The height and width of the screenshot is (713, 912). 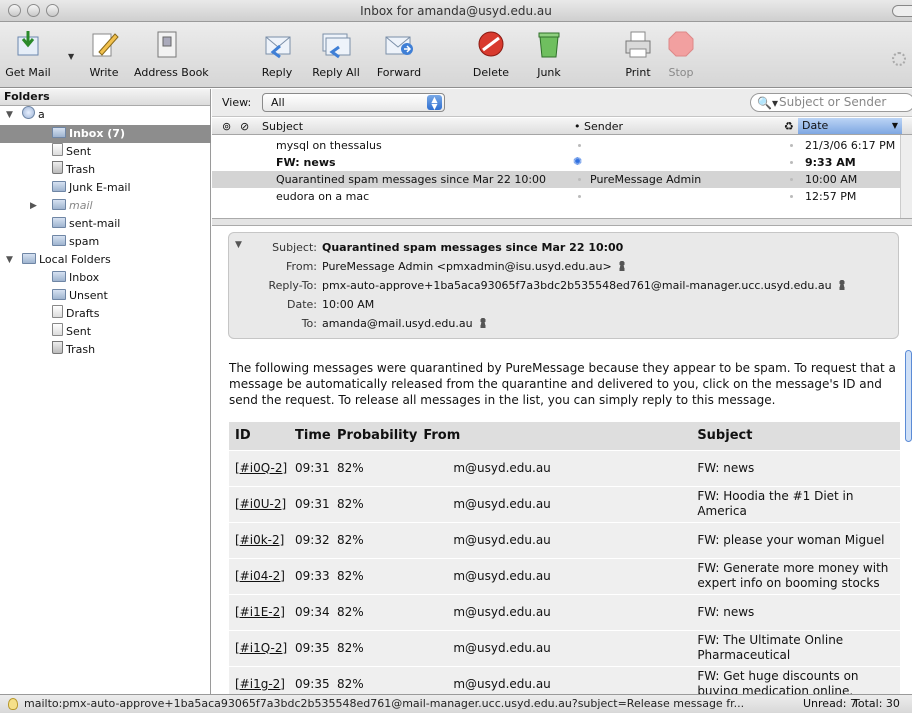 I want to click on local-folders-icon, so click(x=29, y=258).